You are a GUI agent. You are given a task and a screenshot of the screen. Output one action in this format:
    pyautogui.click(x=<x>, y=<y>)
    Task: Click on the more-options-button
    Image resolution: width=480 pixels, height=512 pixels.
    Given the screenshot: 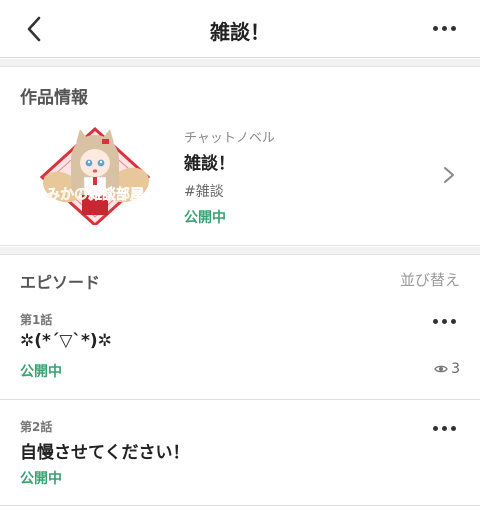 What is the action you would take?
    pyautogui.click(x=444, y=28)
    